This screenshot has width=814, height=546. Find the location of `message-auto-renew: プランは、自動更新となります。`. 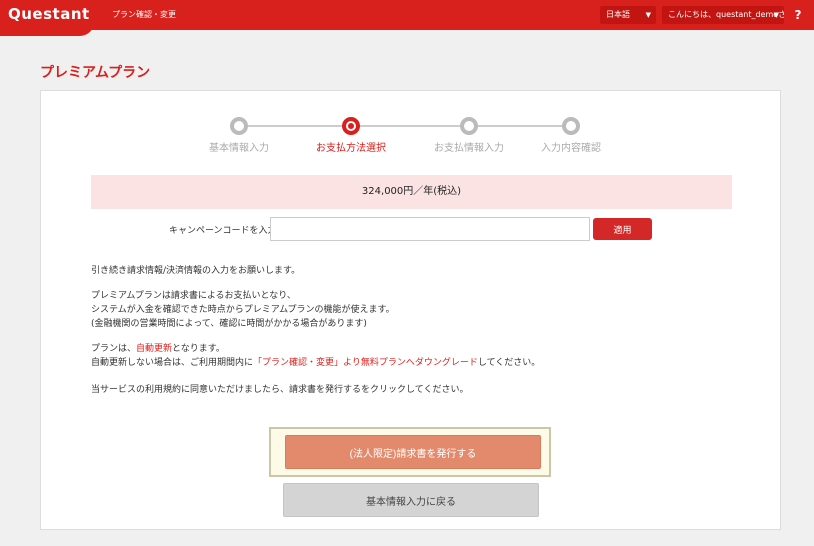

message-auto-renew: プランは、自動更新となります。 is located at coordinates (158, 347).